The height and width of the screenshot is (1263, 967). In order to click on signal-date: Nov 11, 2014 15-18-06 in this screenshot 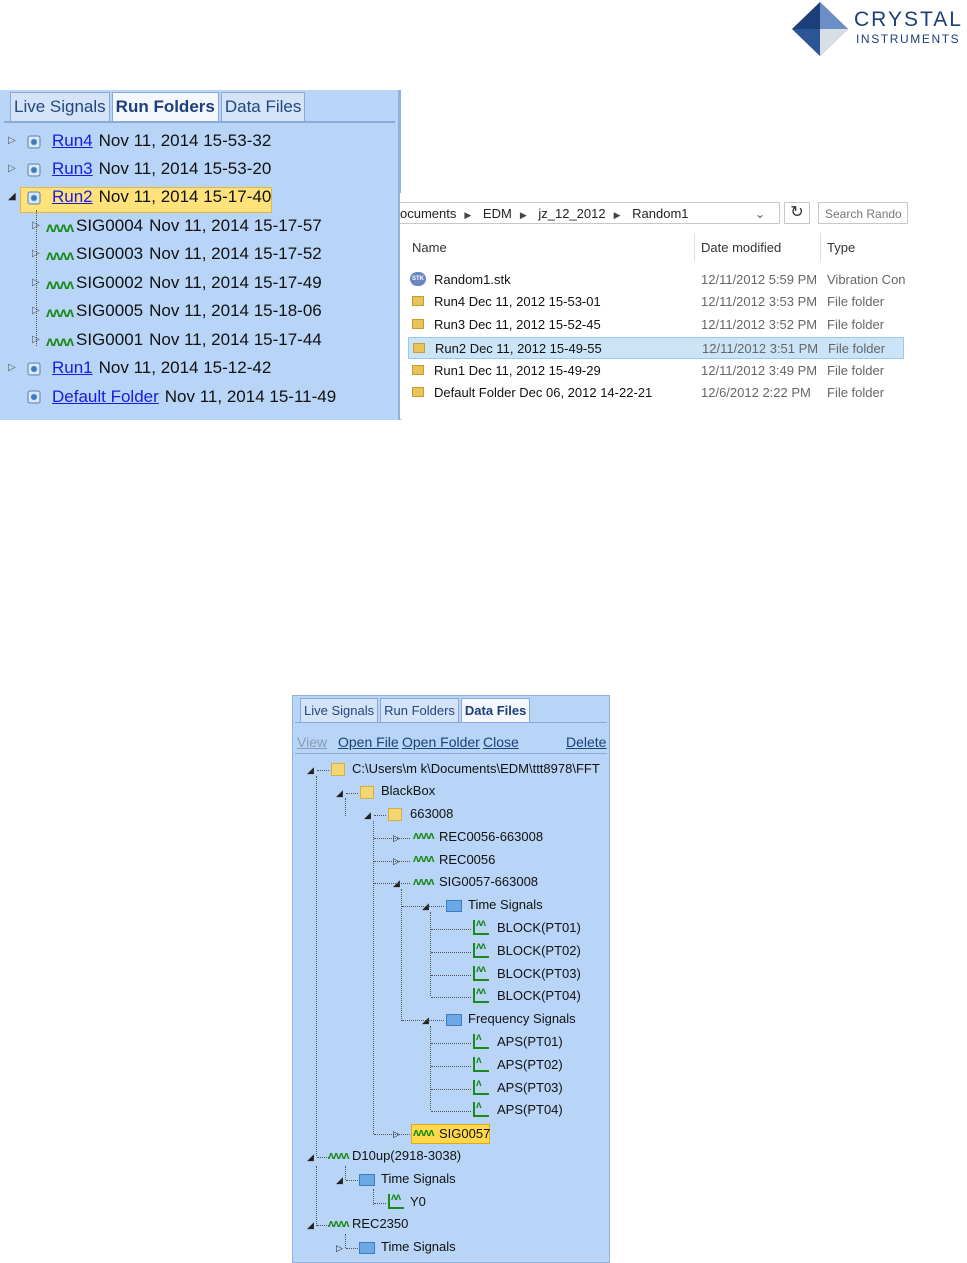, I will do `click(235, 310)`.